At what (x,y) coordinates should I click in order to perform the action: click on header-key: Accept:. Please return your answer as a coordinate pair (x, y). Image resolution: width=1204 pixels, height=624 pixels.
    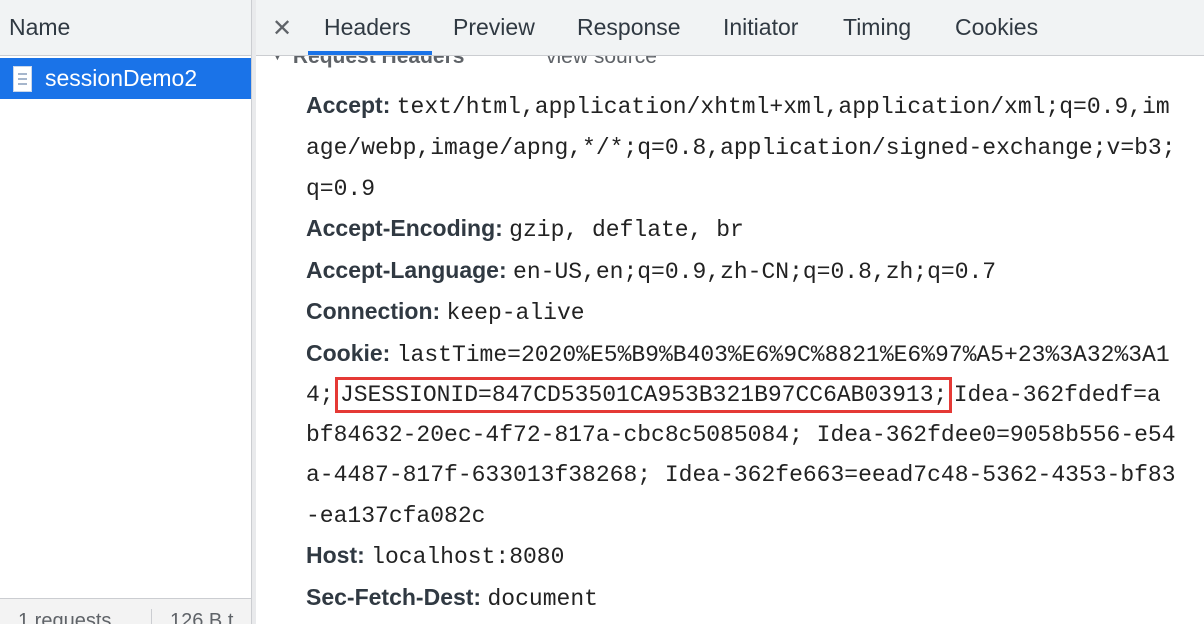
    Looking at the image, I should click on (348, 105).